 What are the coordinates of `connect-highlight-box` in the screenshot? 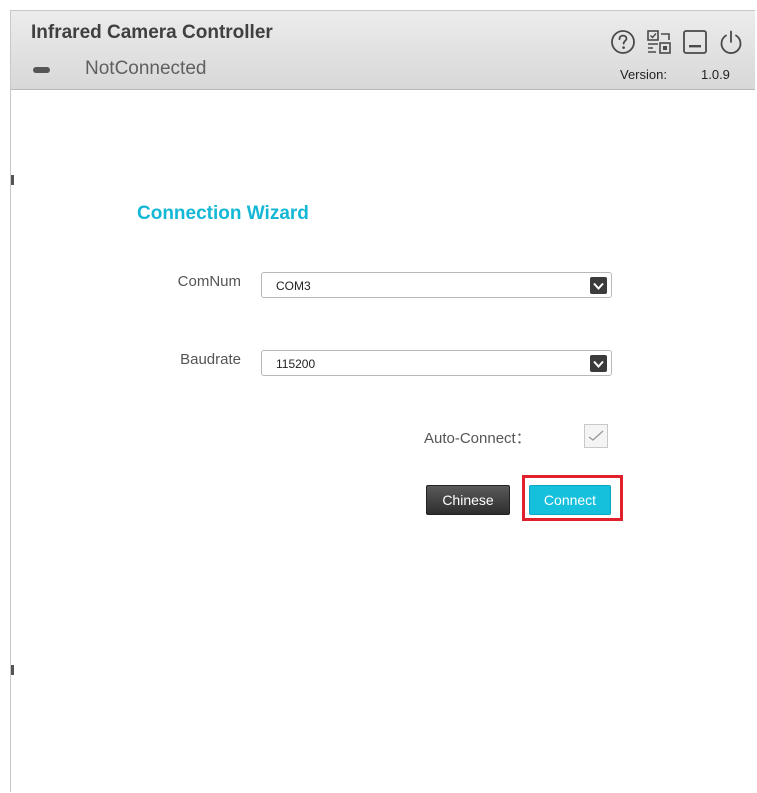 It's located at (572, 498).